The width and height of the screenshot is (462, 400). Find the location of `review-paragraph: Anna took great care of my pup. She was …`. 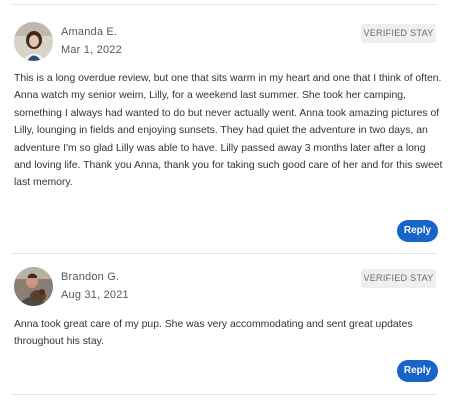

review-paragraph: Anna took great care of my pup. She was … is located at coordinates (213, 333).